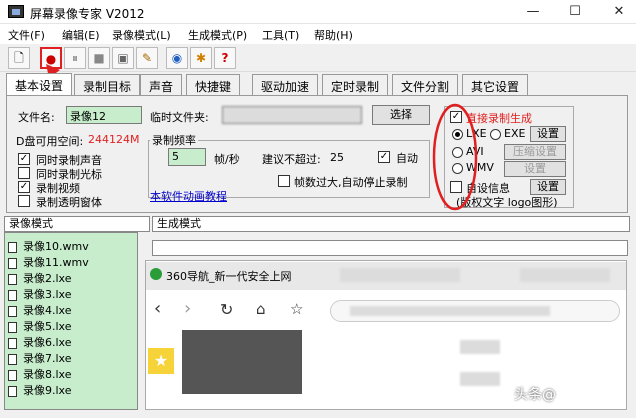  What do you see at coordinates (390, 248) in the screenshot?
I see `preview-timeline` at bounding box center [390, 248].